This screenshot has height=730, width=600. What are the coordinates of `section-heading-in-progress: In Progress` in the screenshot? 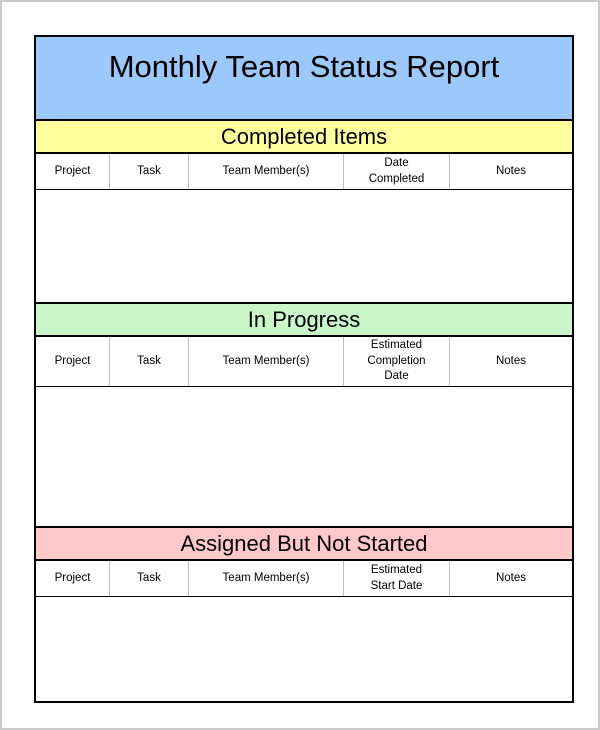 It's located at (304, 320).